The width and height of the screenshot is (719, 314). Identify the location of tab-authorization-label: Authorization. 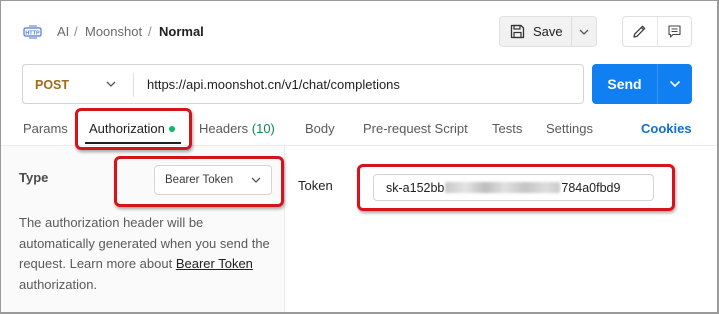
(127, 128).